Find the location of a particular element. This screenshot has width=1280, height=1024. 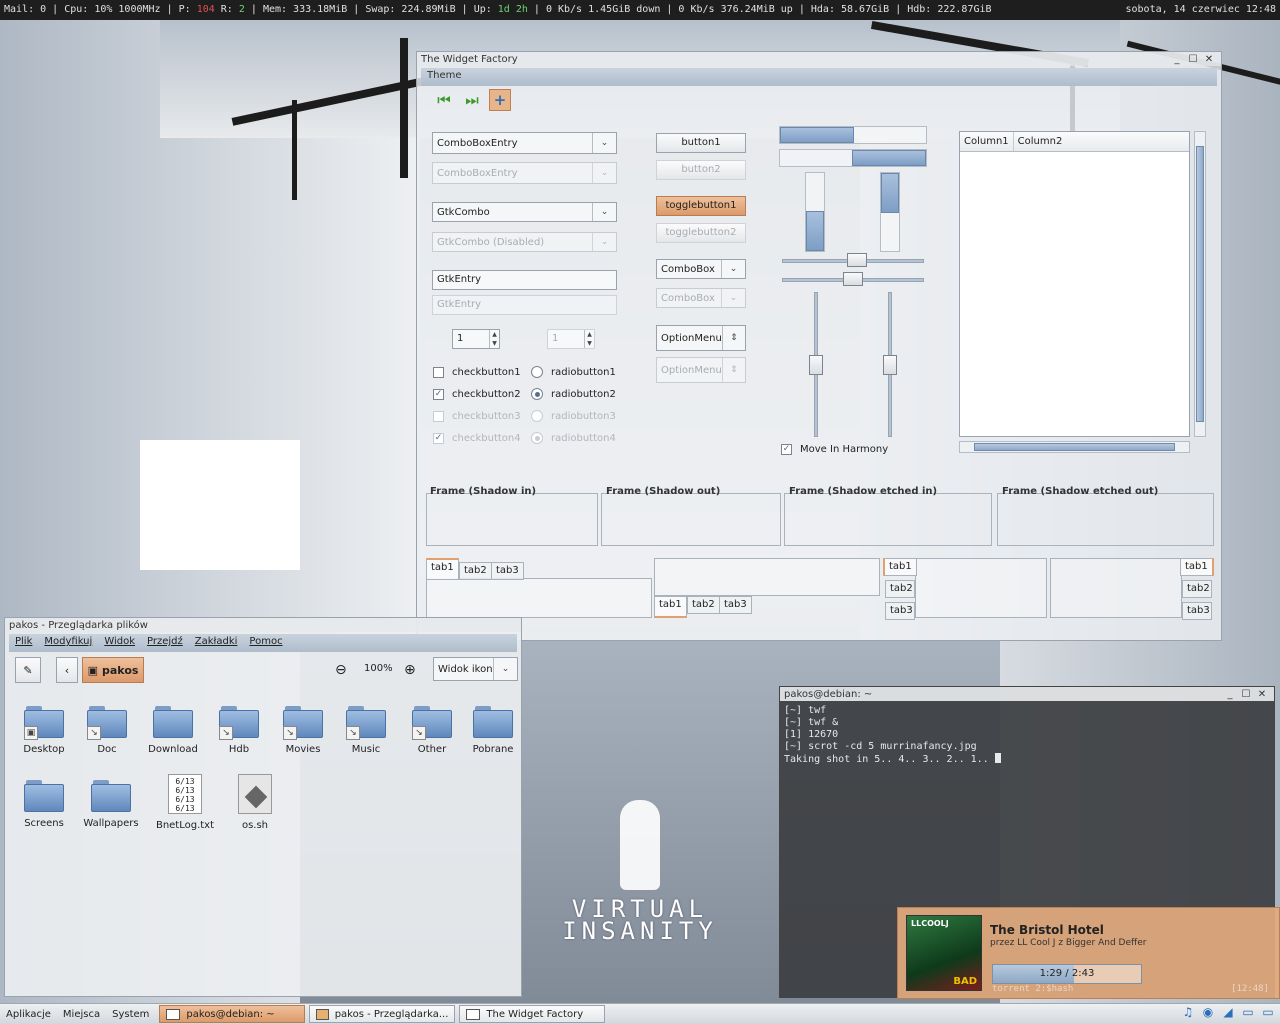

tree-view: Column1 Column2 is located at coordinates (1074, 284).